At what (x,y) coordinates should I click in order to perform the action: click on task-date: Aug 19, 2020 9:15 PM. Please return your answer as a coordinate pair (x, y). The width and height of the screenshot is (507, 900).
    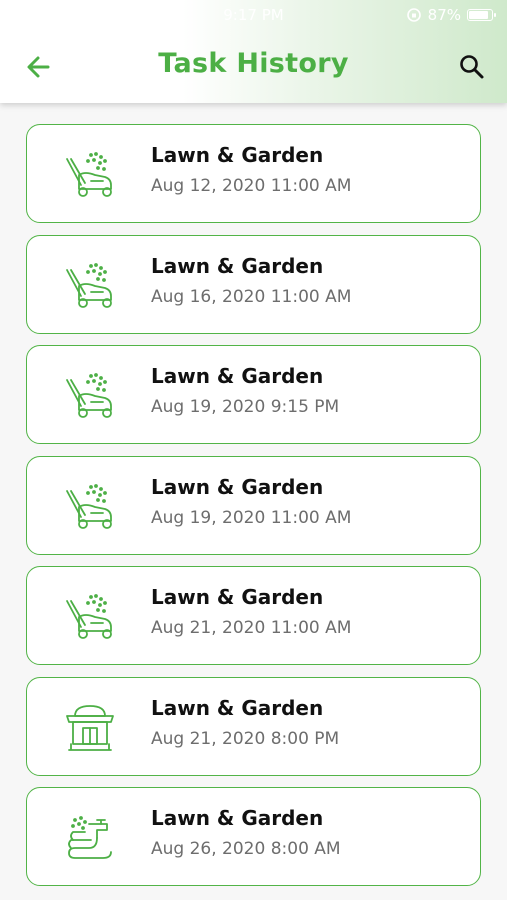
    Looking at the image, I should click on (245, 407).